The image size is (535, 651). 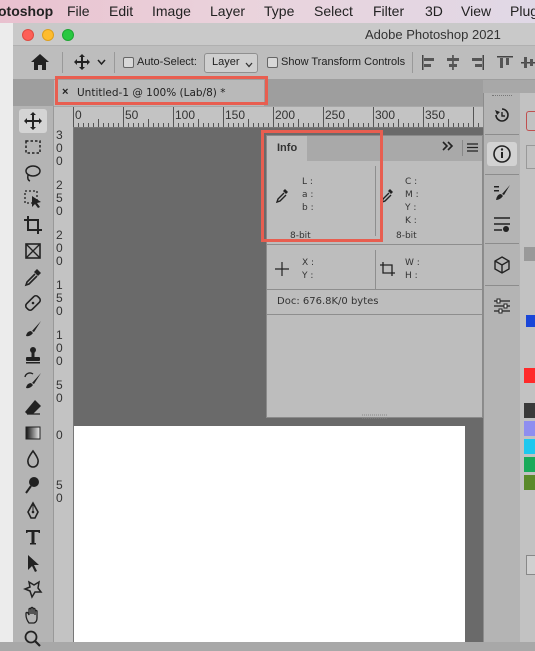 What do you see at coordinates (33, 277) in the screenshot?
I see `eyedropper-tool-icon` at bounding box center [33, 277].